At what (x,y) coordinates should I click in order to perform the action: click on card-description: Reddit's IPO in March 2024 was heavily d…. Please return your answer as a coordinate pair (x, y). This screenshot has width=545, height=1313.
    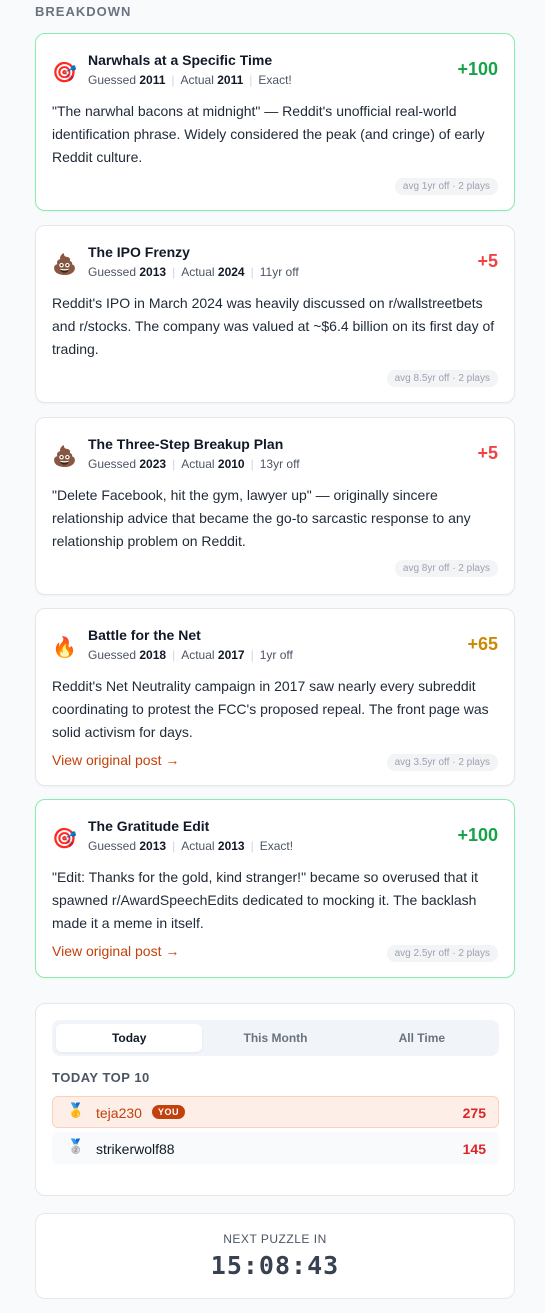
    Looking at the image, I should click on (273, 326).